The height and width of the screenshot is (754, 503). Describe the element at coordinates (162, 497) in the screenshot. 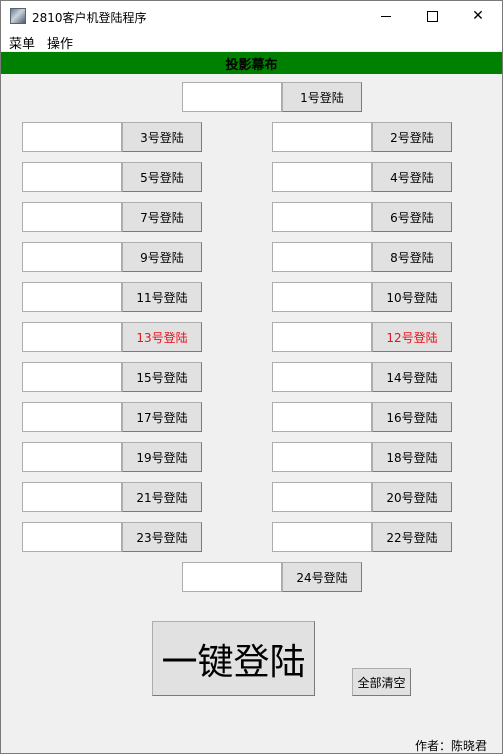

I see `client-left-9-login-button: 21号登陆` at that location.